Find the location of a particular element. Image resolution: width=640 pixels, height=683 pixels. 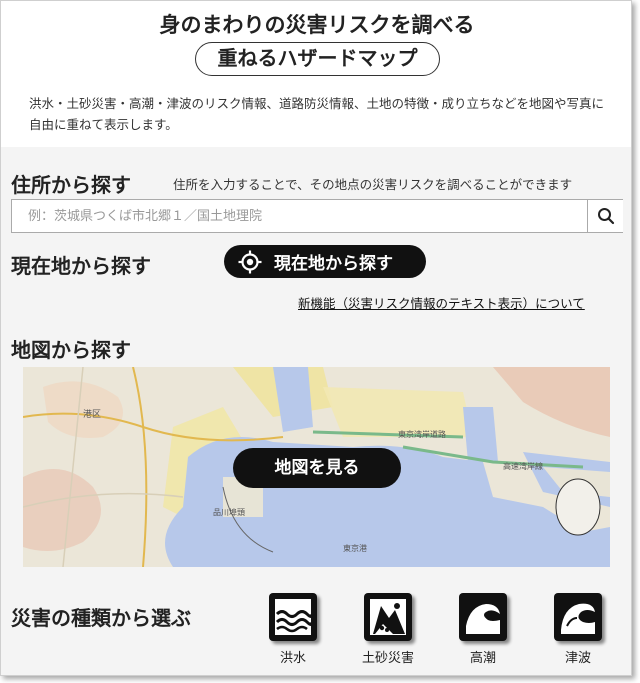

map-section-title: 地図から探す is located at coordinates (71, 350).